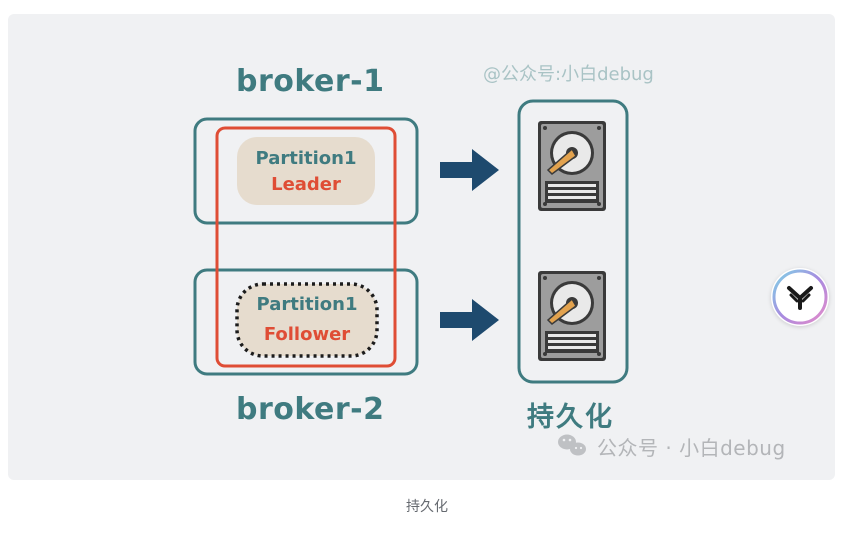 This screenshot has width=854, height=546. Describe the element at coordinates (306, 184) in the screenshot. I see `leader-role-label: Leader` at that location.